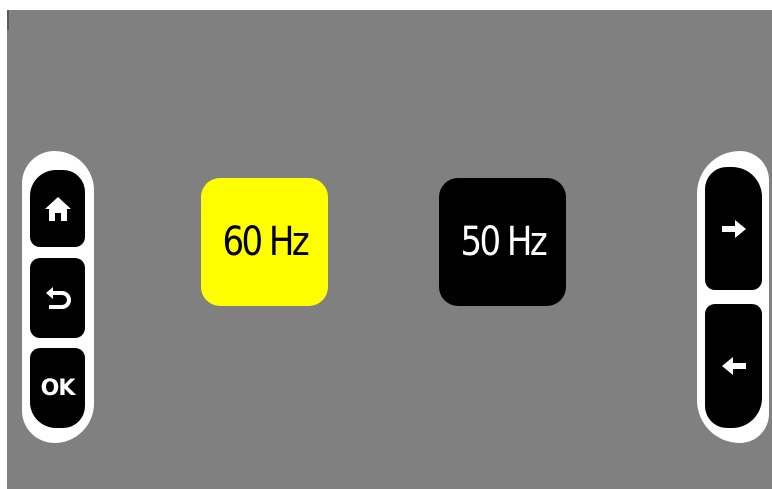  I want to click on home-button, so click(57, 208).